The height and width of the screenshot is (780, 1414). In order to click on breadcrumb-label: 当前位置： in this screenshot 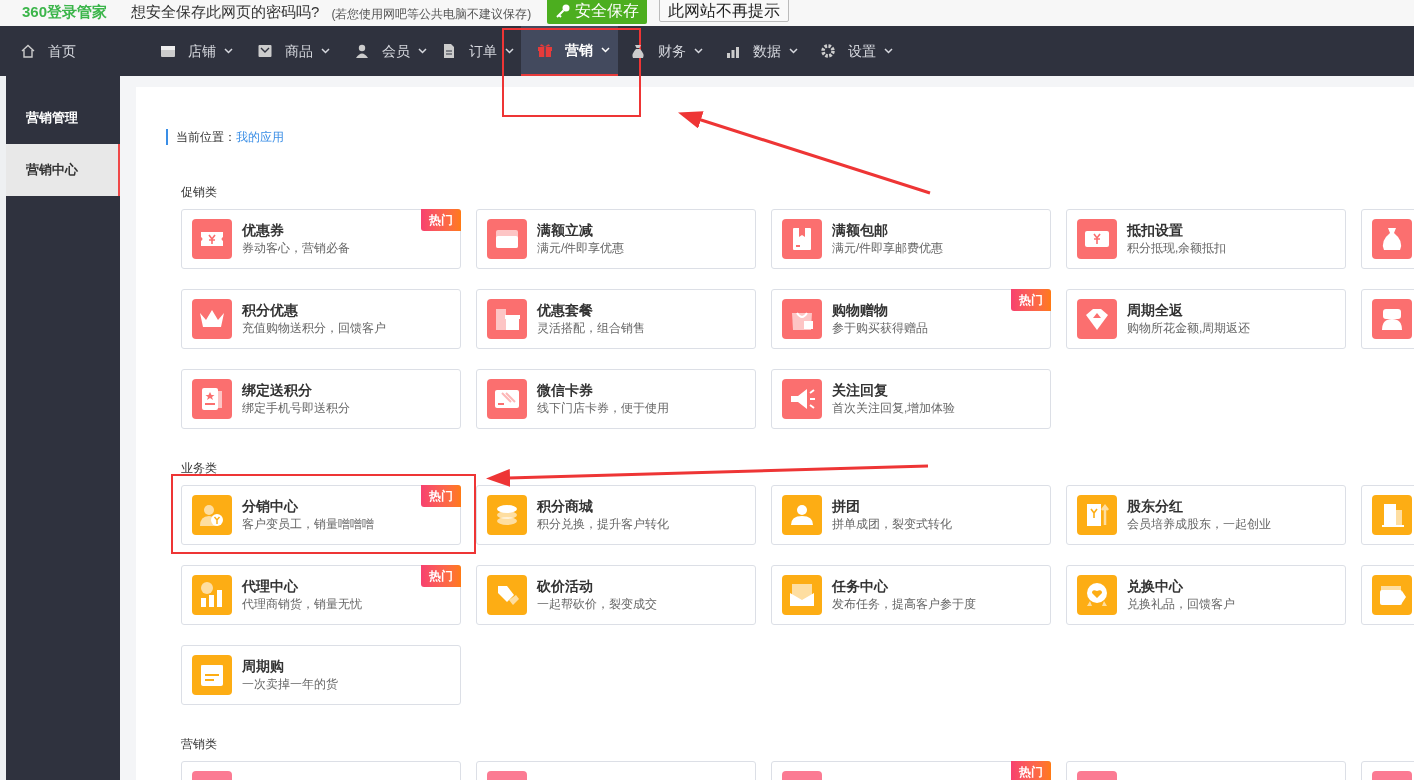, I will do `click(206, 137)`.